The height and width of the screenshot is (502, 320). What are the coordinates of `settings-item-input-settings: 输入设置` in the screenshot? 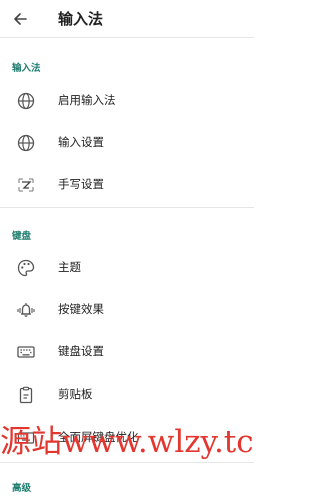 It's located at (127, 143).